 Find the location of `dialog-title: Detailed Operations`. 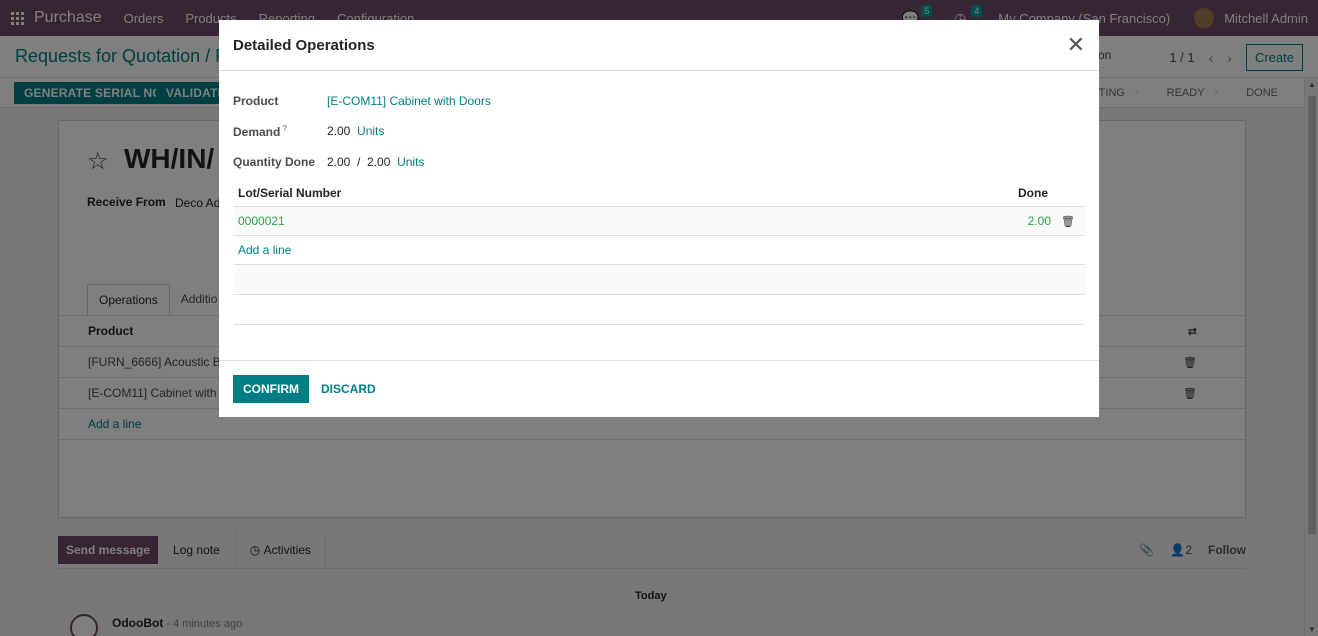

dialog-title: Detailed Operations is located at coordinates (304, 45).